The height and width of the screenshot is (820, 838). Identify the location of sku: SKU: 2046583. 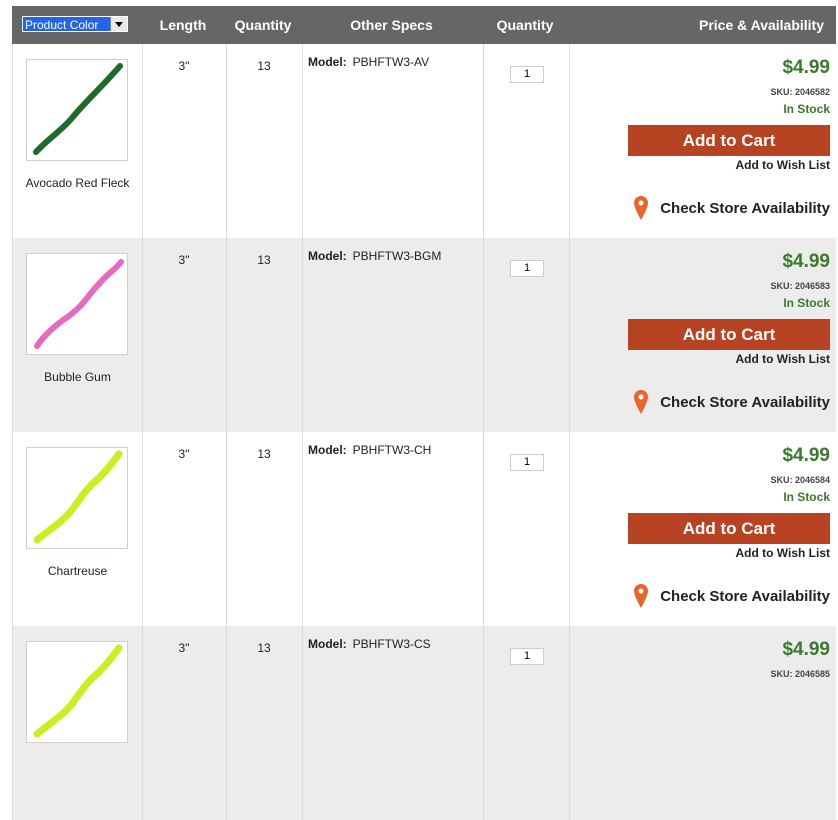
(800, 286).